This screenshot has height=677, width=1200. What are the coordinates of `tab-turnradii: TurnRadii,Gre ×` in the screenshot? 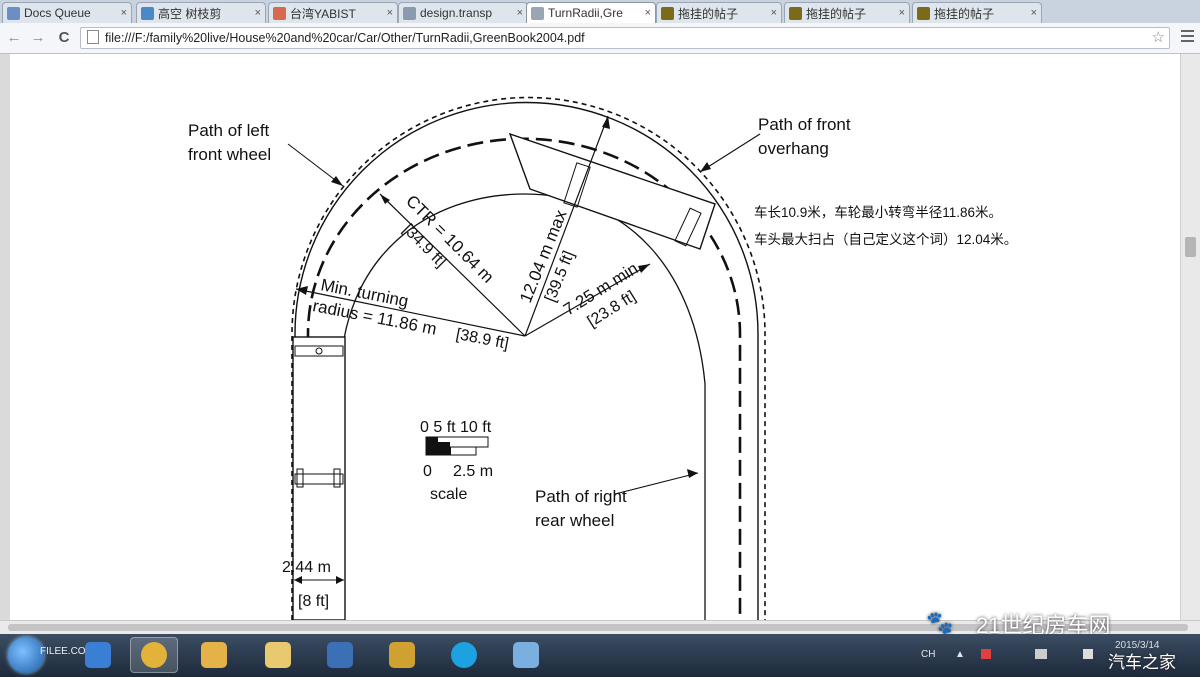 It's located at (591, 12).